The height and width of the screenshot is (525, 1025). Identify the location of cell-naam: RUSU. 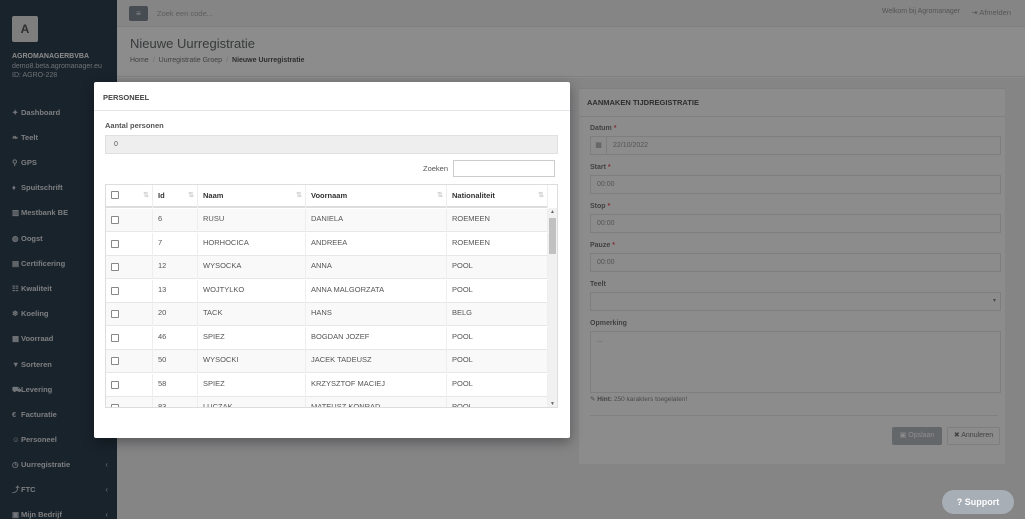
(252, 220).